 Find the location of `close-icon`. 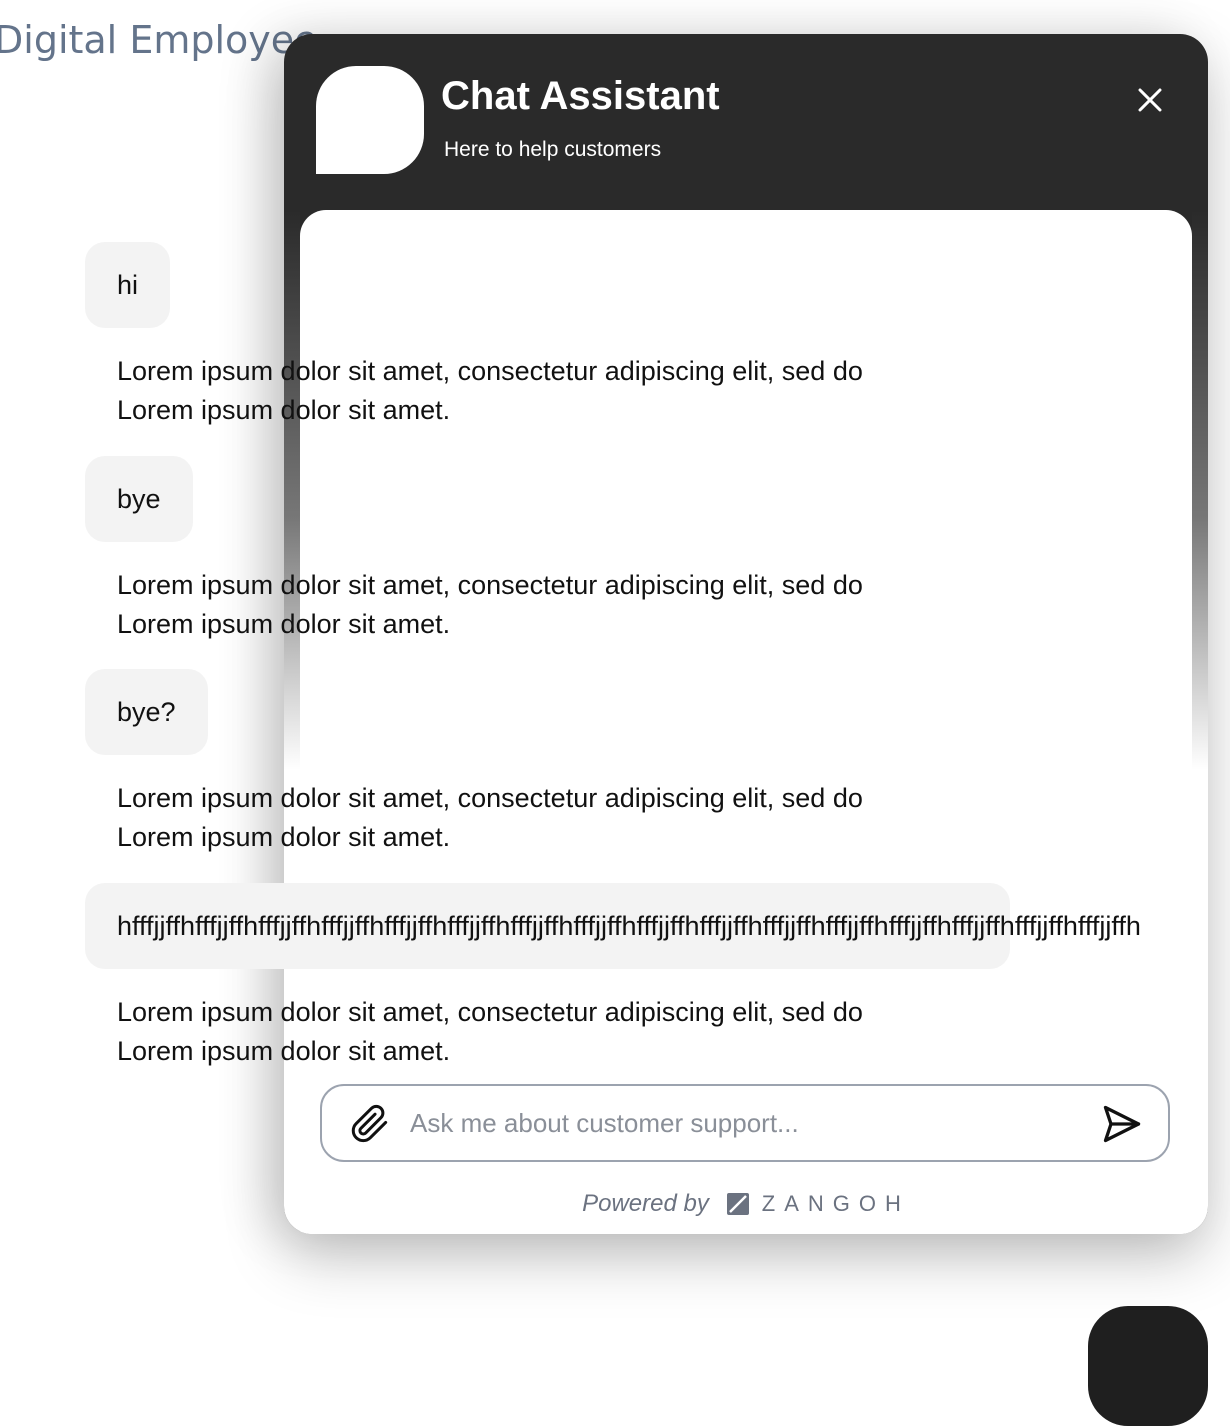

close-icon is located at coordinates (1150, 100).